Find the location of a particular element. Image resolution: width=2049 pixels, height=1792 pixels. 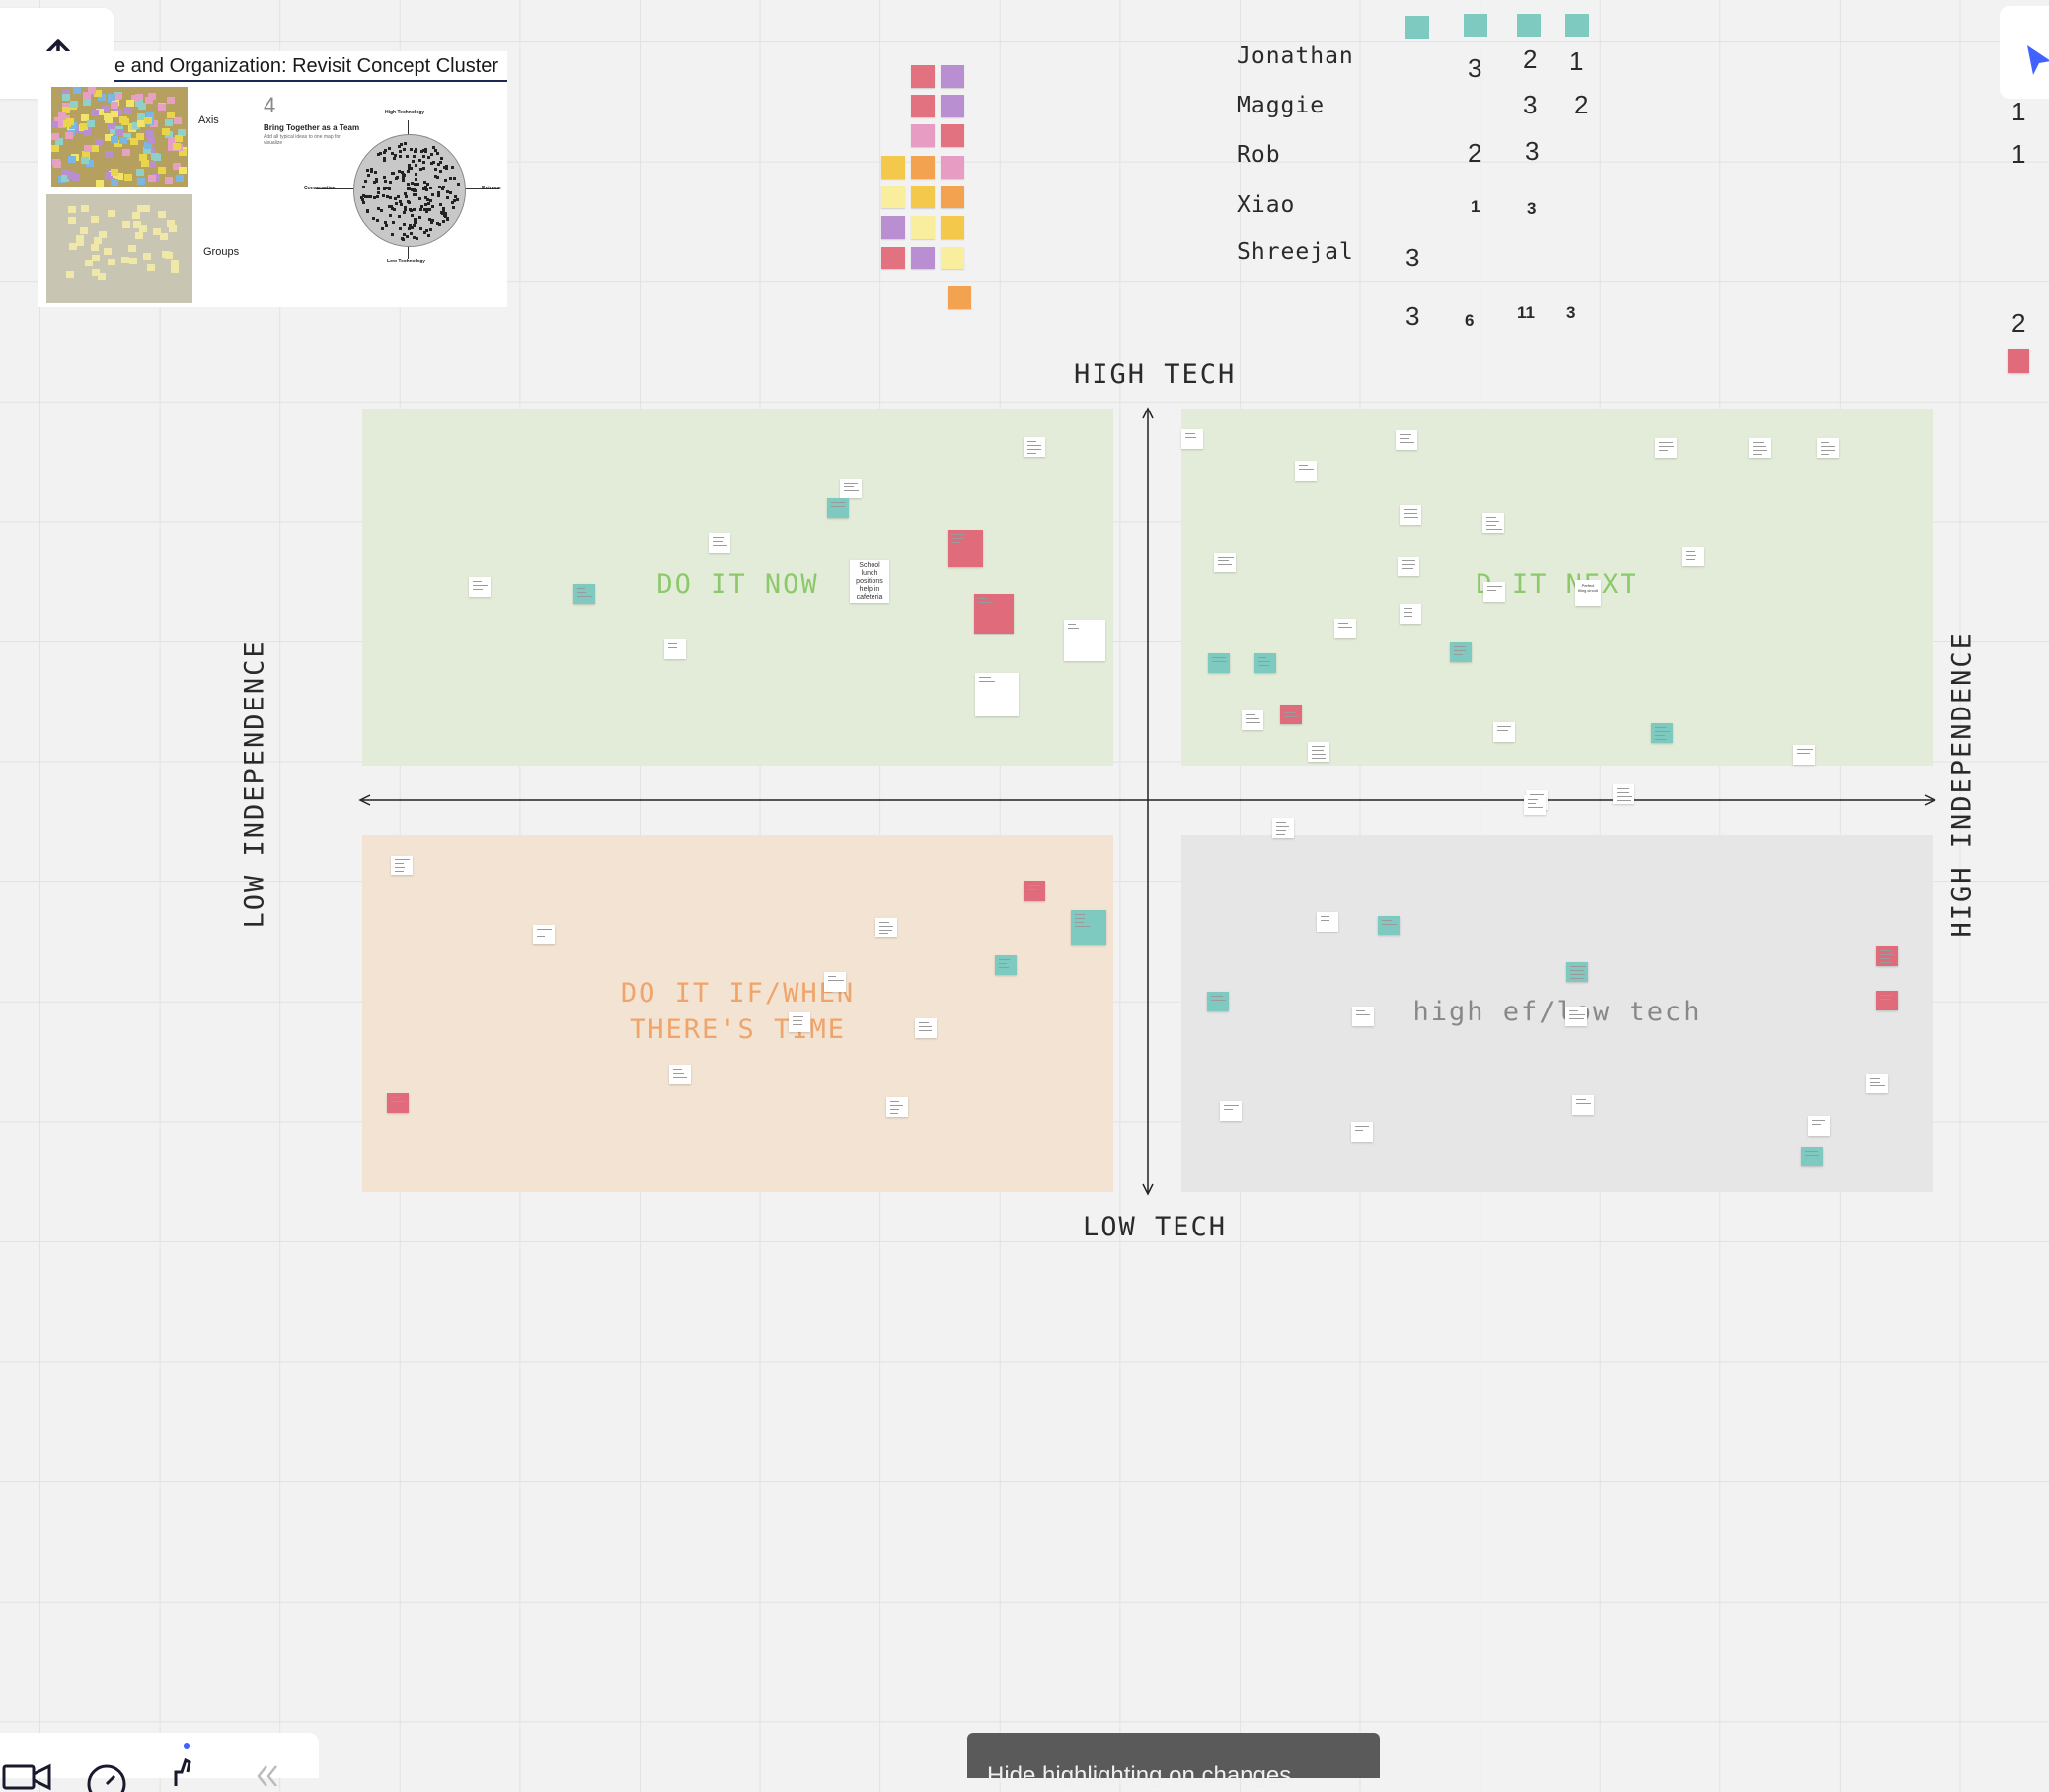

hide-highlighting-button: Hide highlighting on changes is located at coordinates (1173, 1761).